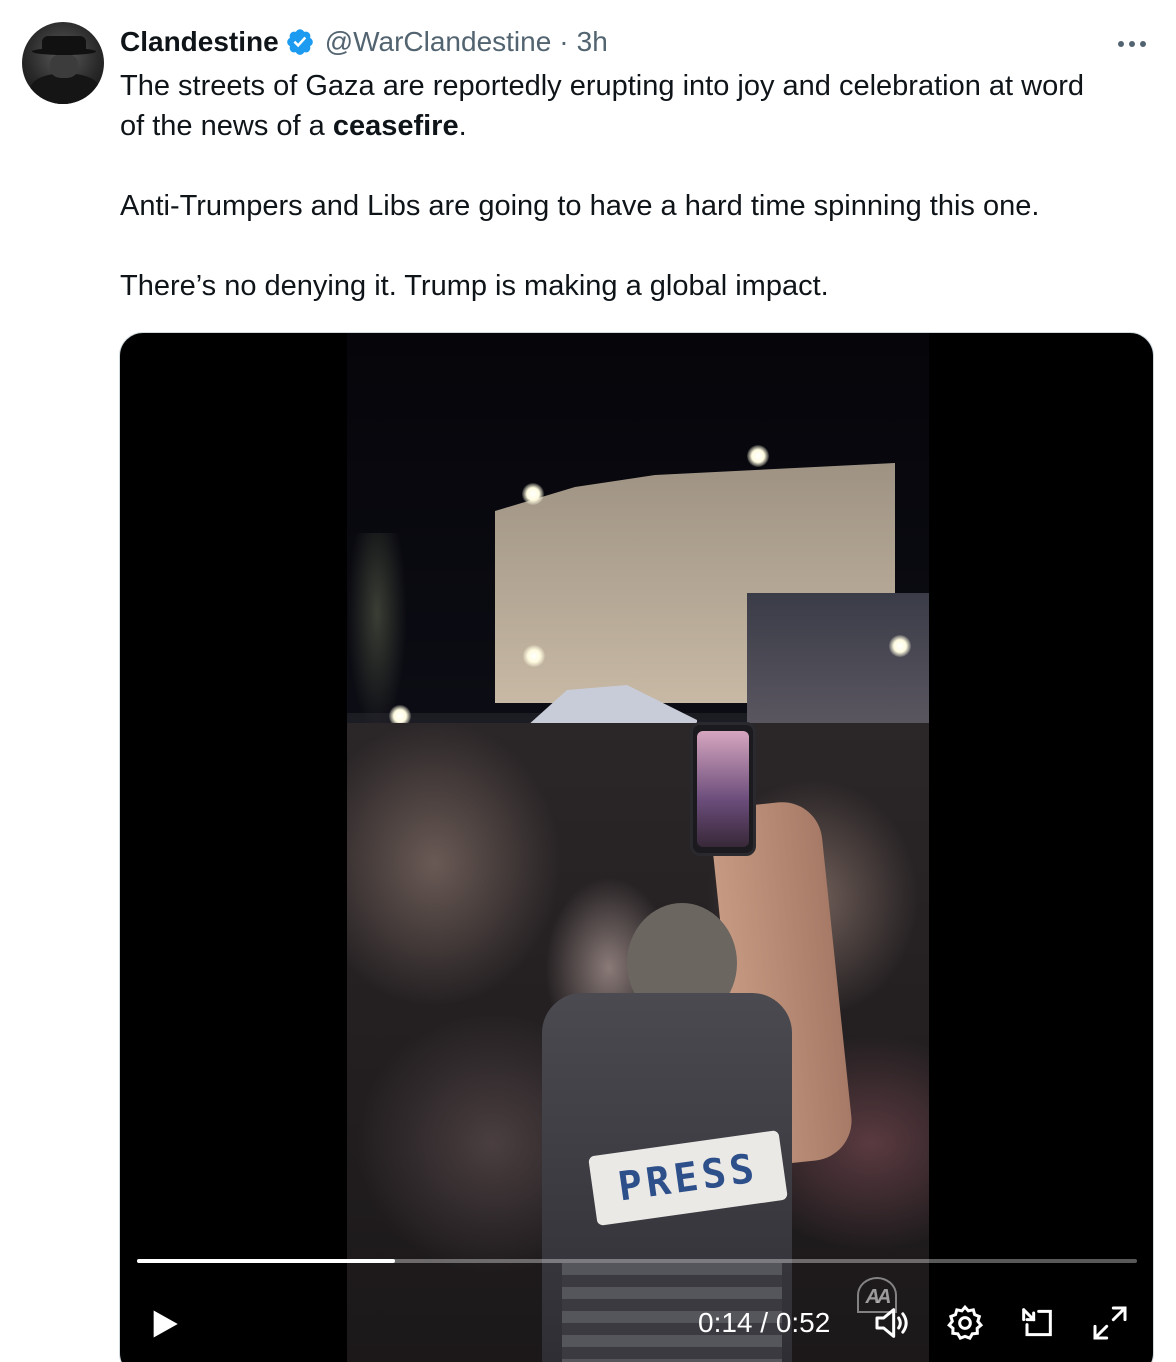 This screenshot has height=1362, width=1176. I want to click on avatar-hat, so click(64, 43).